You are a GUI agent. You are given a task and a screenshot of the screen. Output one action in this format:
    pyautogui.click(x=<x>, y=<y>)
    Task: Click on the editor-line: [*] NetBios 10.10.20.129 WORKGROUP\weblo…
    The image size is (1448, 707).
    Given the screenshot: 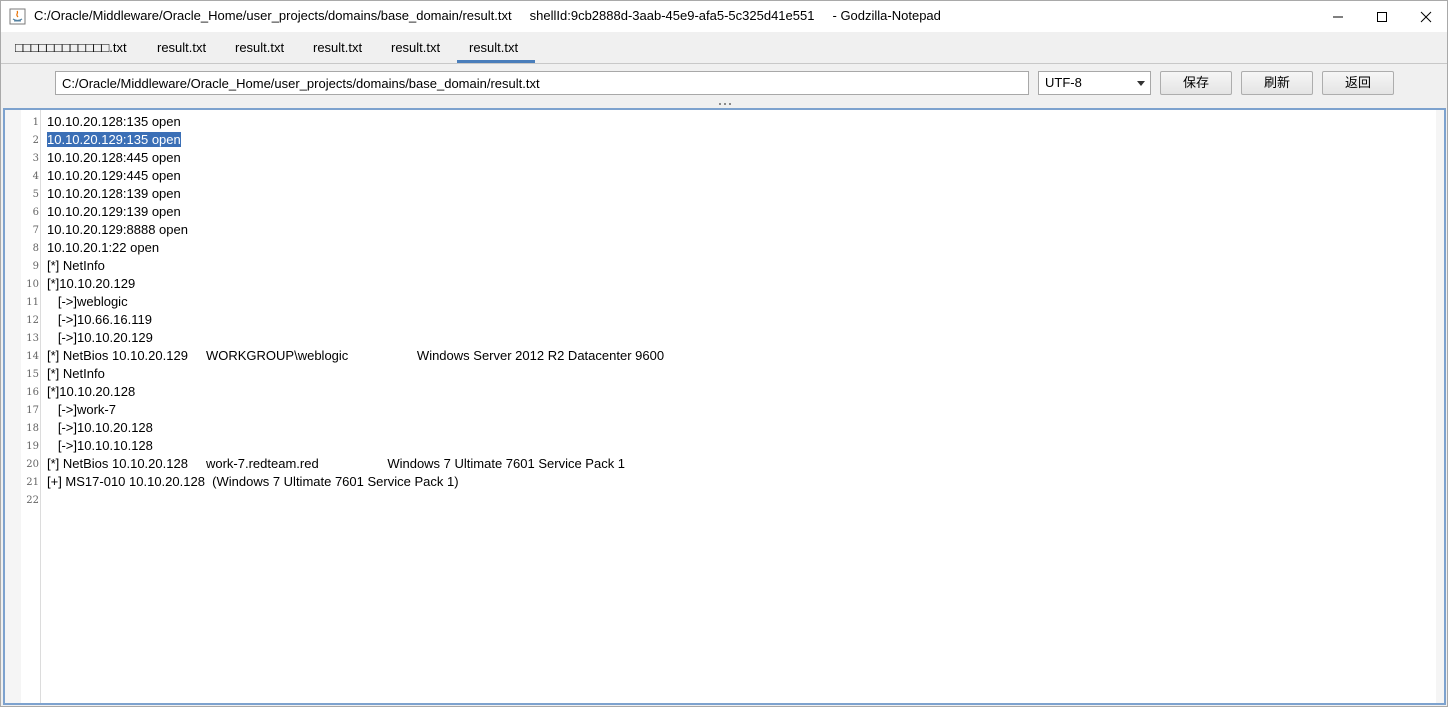 What is the action you would take?
    pyautogui.click(x=739, y=356)
    